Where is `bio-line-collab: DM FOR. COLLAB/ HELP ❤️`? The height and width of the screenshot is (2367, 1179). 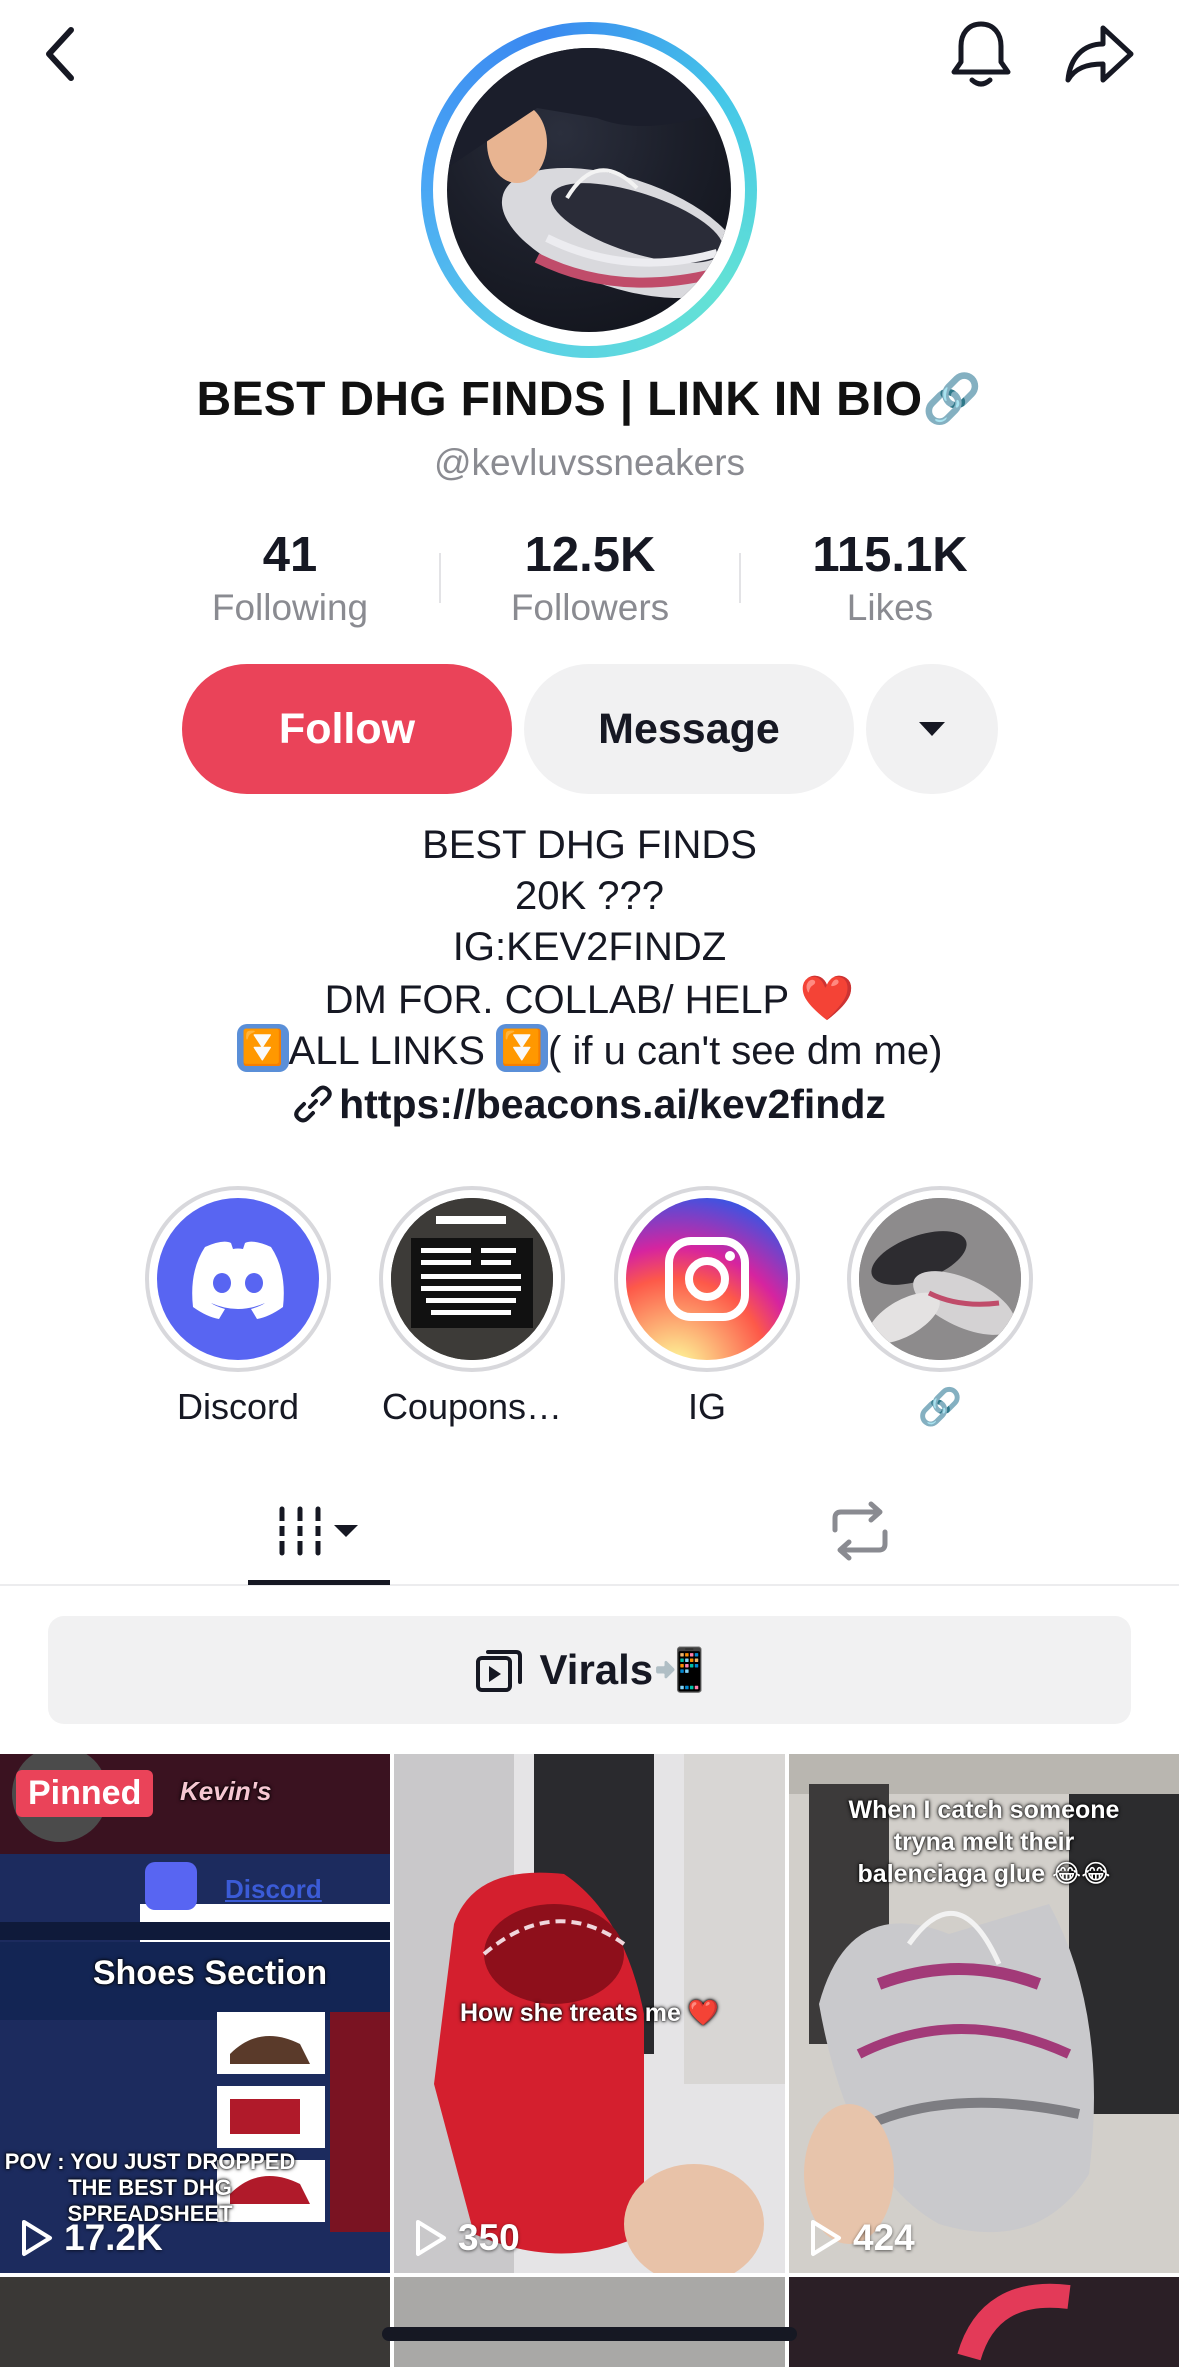
bio-line-collab: DM FOR. COLLAB/ HELP ❤️ is located at coordinates (589, 998).